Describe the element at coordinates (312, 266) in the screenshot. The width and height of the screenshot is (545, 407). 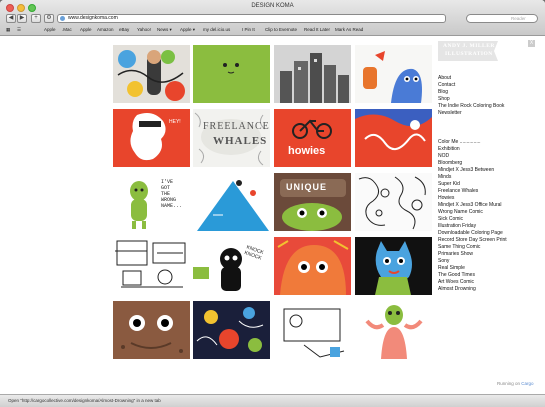
I see `thumbnail-primaries-show` at that location.